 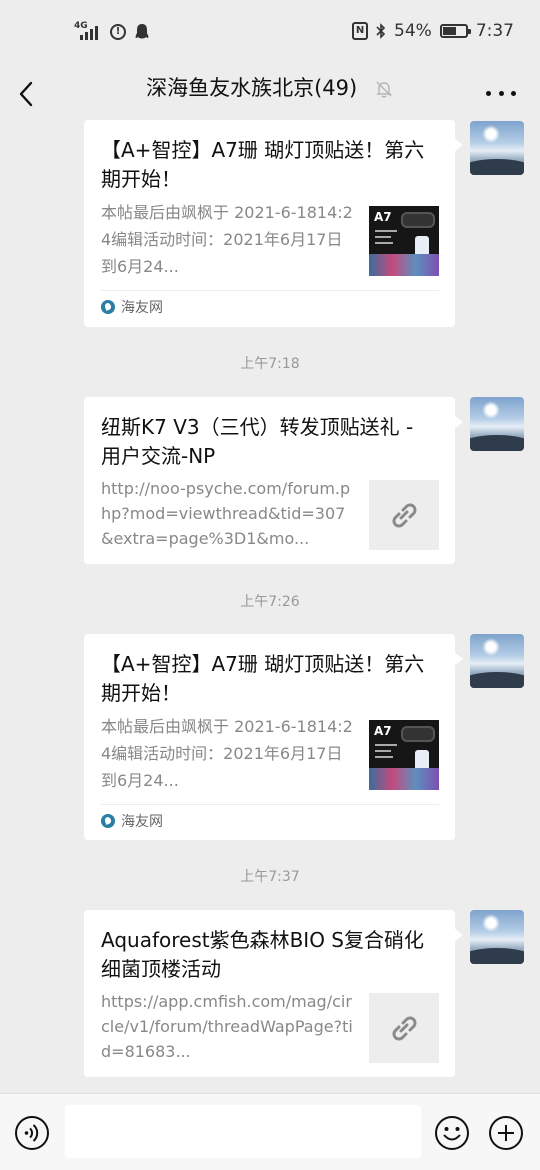 What do you see at coordinates (360, 31) in the screenshot?
I see `nfc-icon: N` at bounding box center [360, 31].